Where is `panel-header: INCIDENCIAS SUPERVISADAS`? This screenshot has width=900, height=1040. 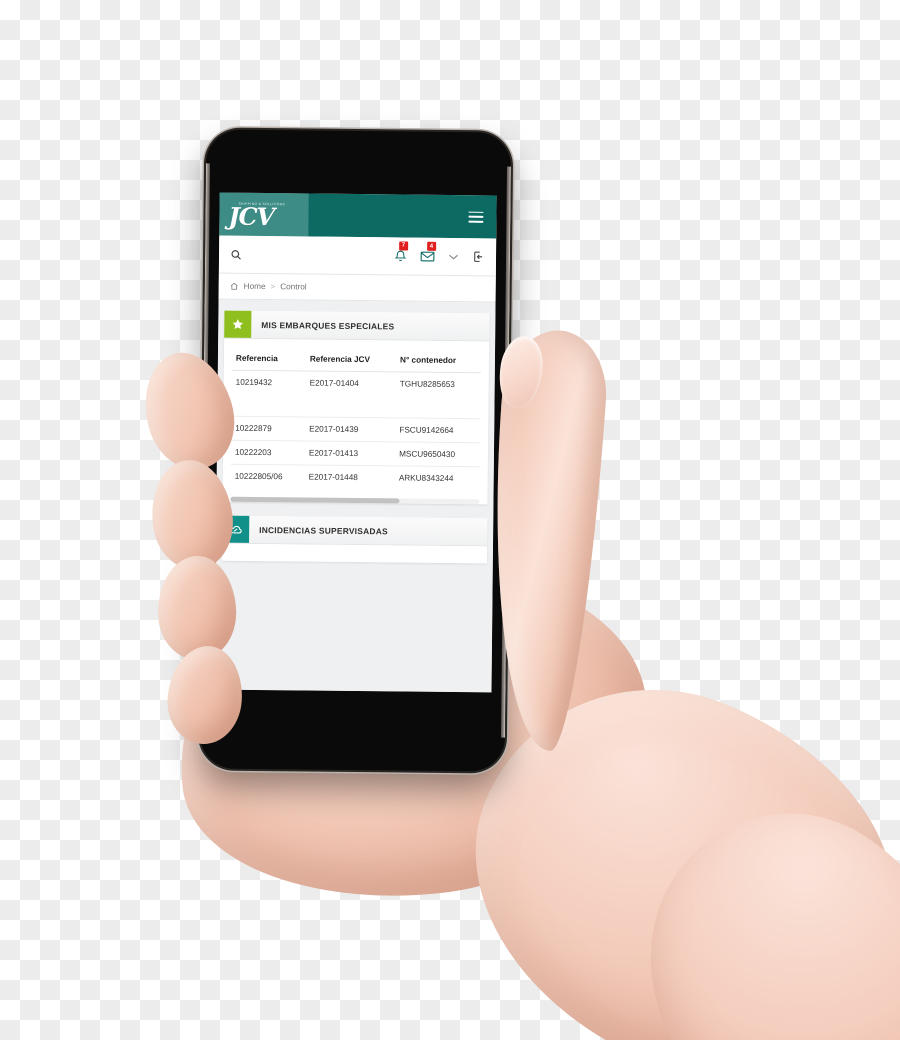 panel-header: INCIDENCIAS SUPERVISADAS is located at coordinates (355, 531).